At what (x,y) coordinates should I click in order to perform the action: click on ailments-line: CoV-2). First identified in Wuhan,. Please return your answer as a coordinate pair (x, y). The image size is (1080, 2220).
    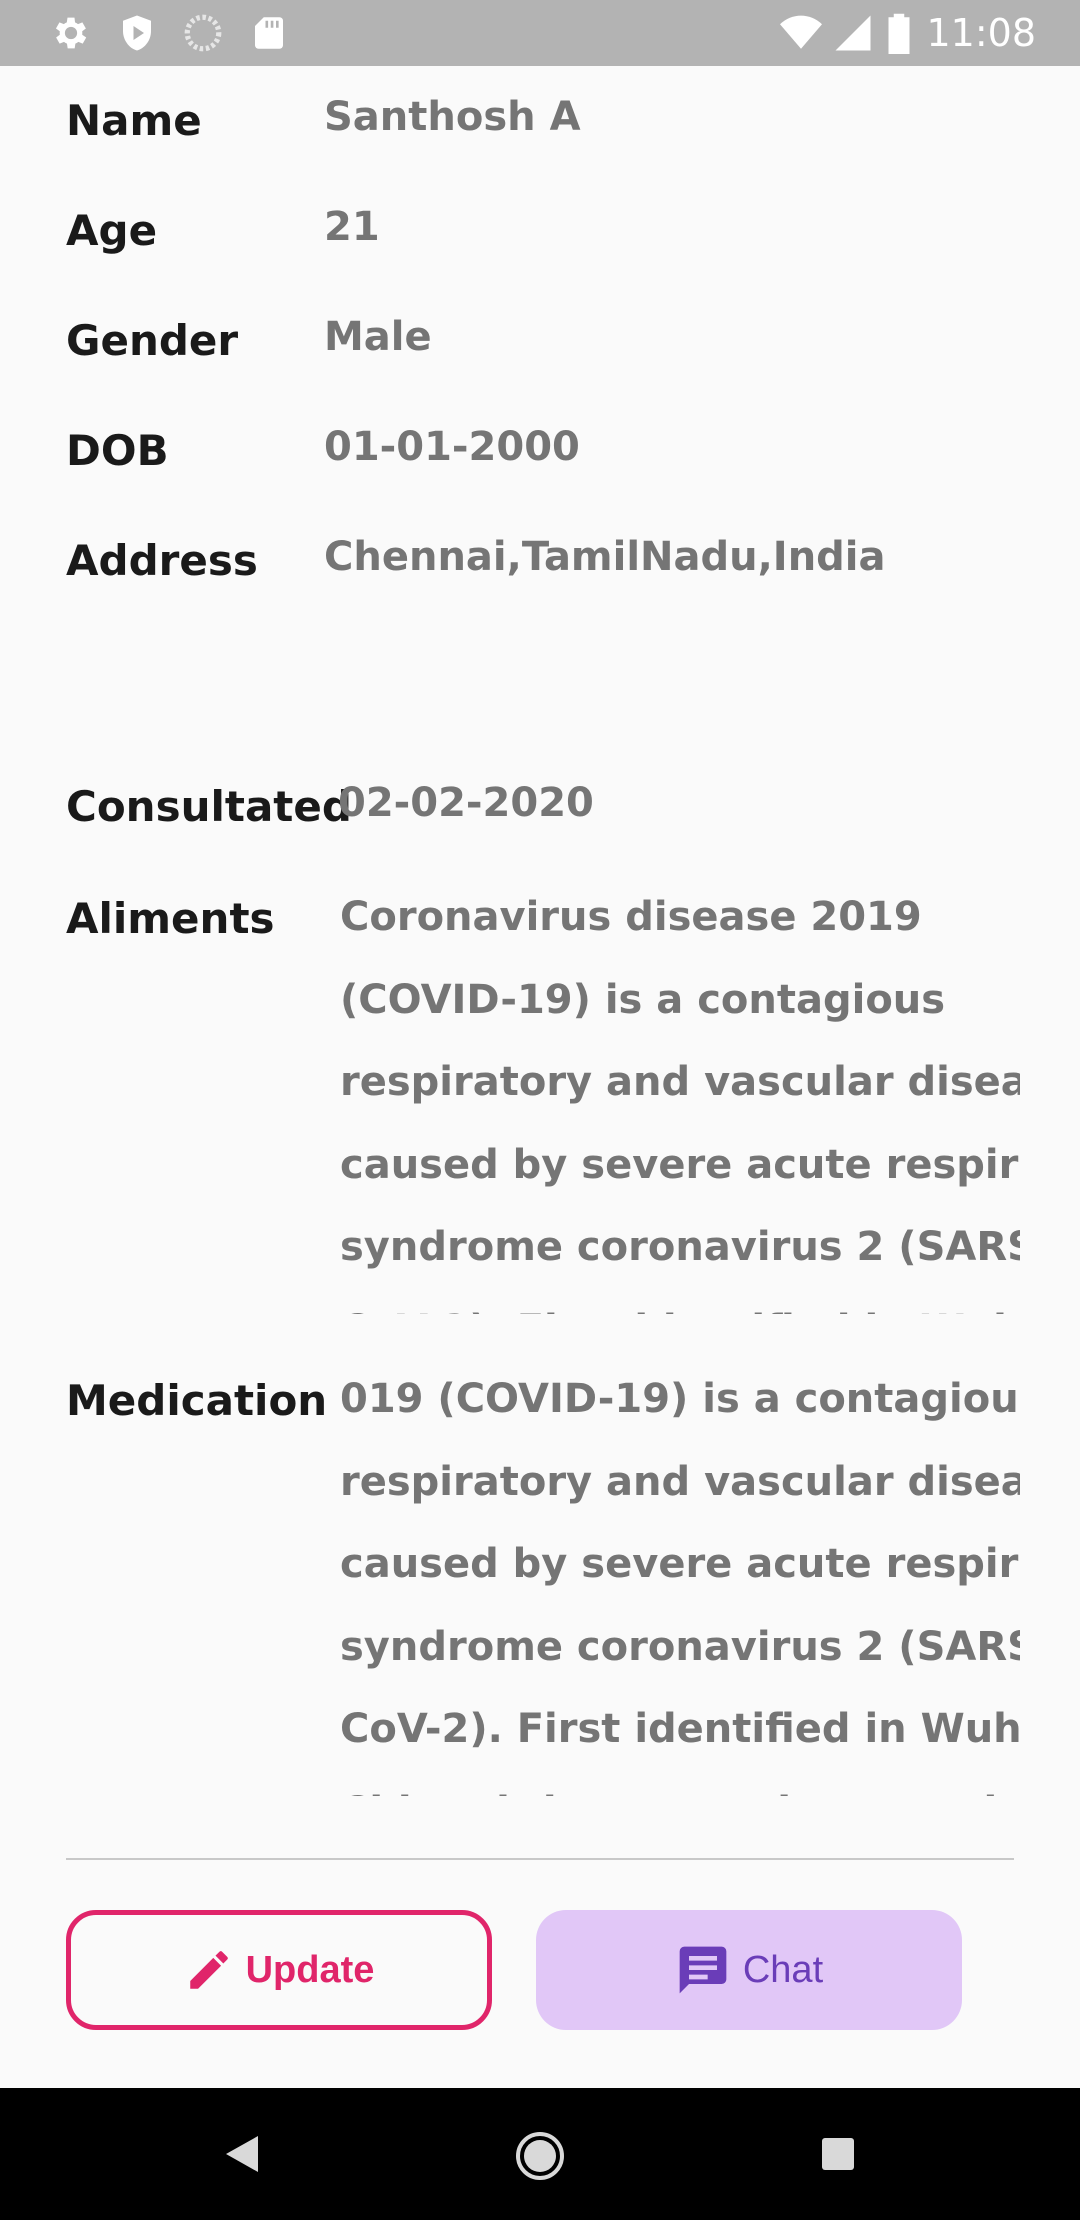
    Looking at the image, I should click on (680, 1302).